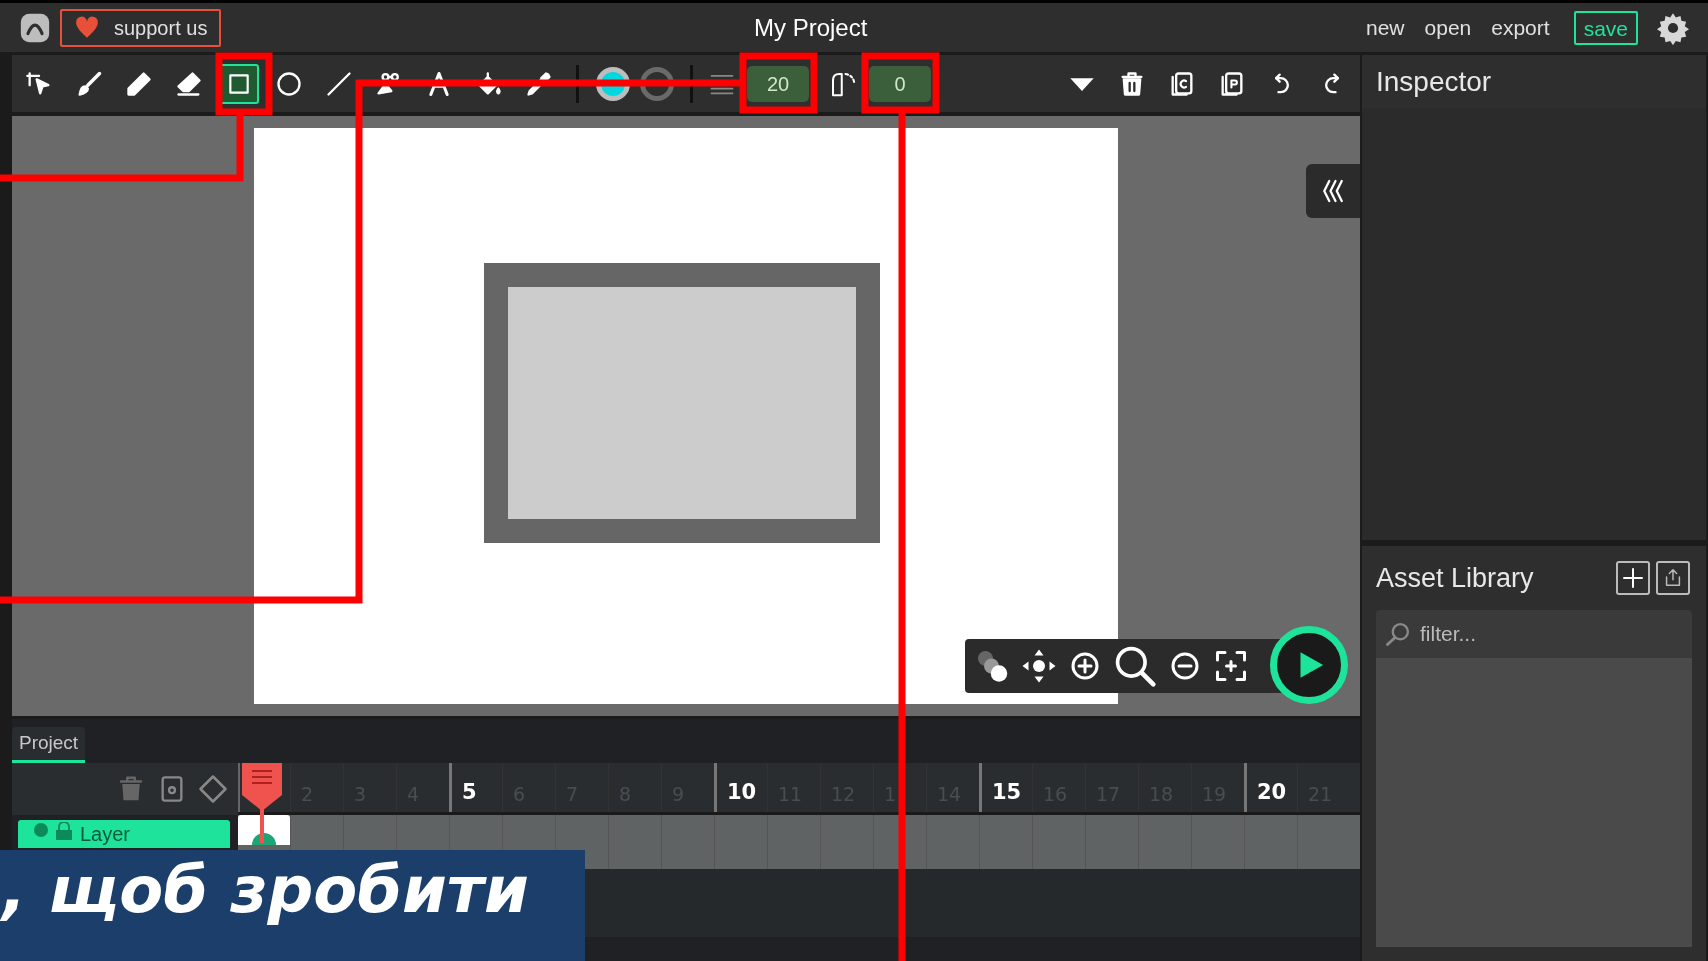 This screenshot has height=961, width=1708. I want to click on collapse-panel-button, so click(1333, 191).